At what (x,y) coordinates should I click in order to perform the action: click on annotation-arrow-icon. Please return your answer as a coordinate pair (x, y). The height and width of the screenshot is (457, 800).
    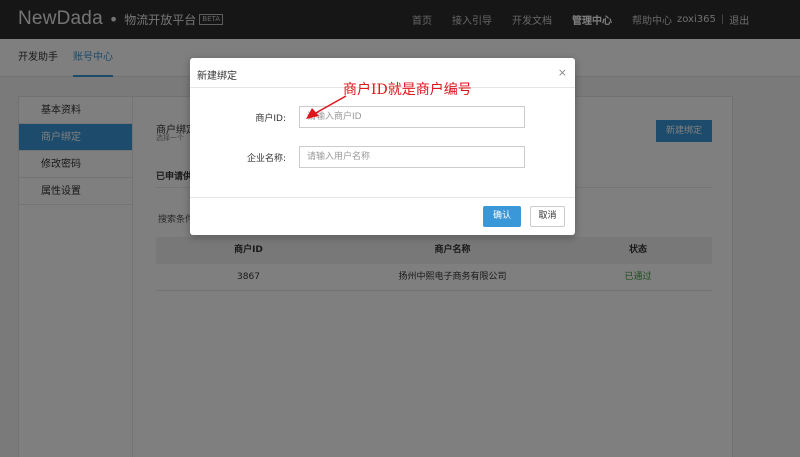
    Looking at the image, I should click on (326, 107).